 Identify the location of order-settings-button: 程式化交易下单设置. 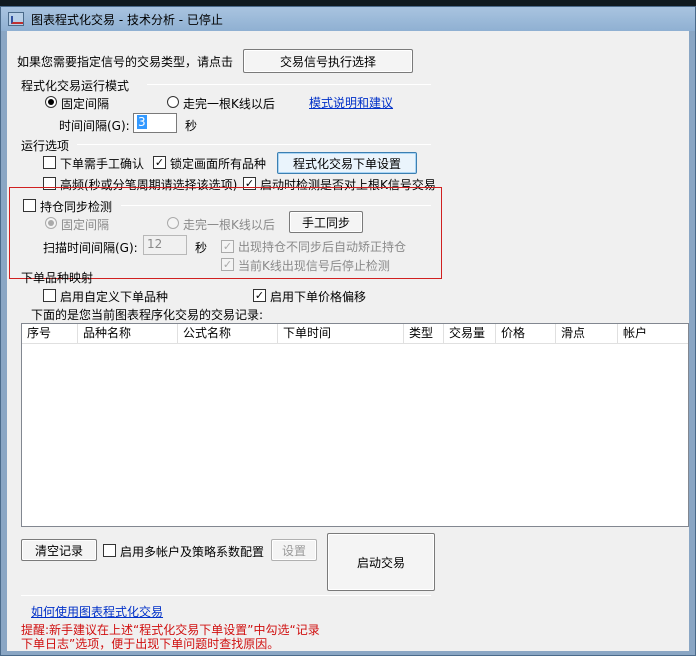
(347, 163).